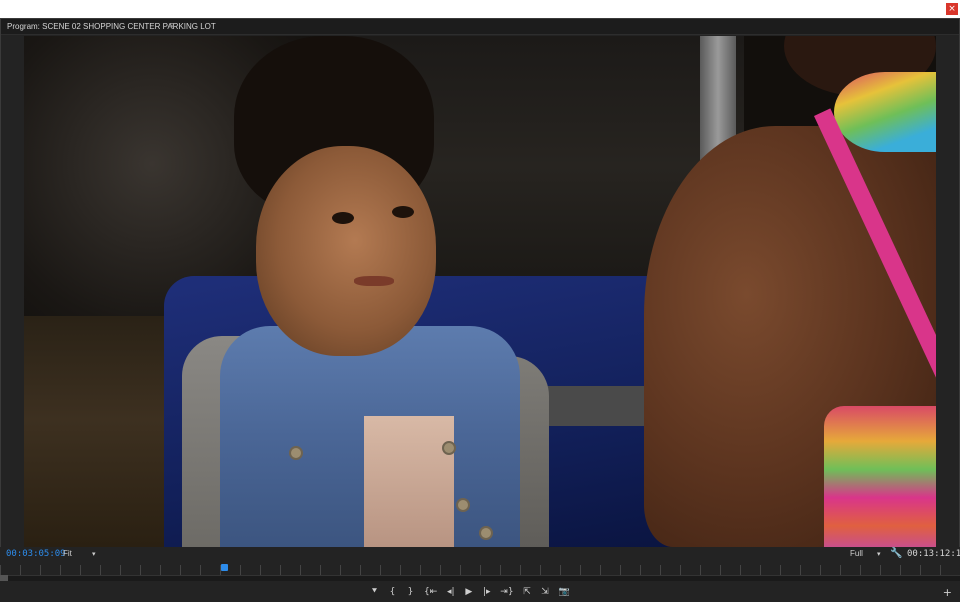 The width and height of the screenshot is (960, 602). Describe the element at coordinates (410, 592) in the screenshot. I see `mark-out-button: }` at that location.